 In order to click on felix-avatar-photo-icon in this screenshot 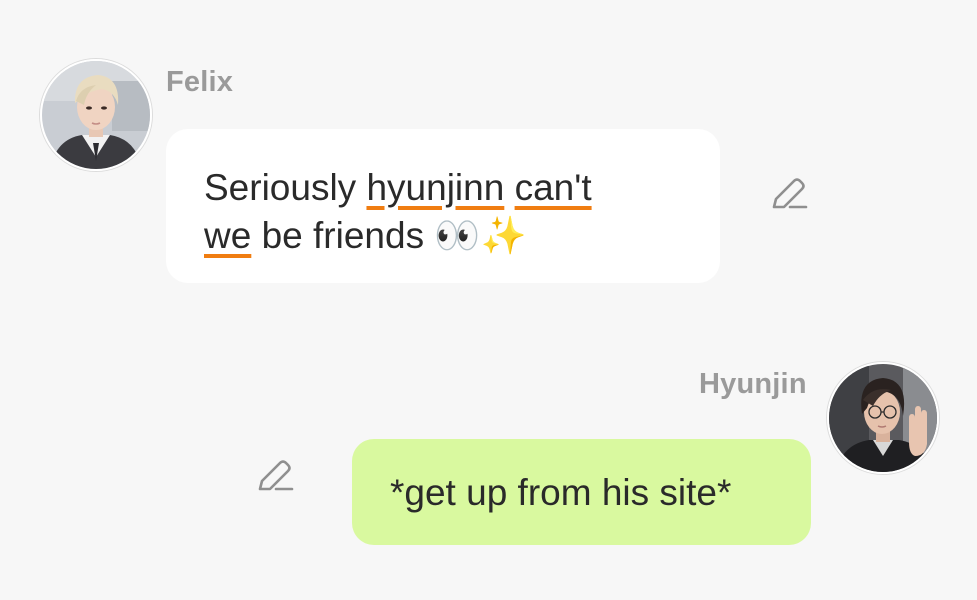, I will do `click(96, 115)`.